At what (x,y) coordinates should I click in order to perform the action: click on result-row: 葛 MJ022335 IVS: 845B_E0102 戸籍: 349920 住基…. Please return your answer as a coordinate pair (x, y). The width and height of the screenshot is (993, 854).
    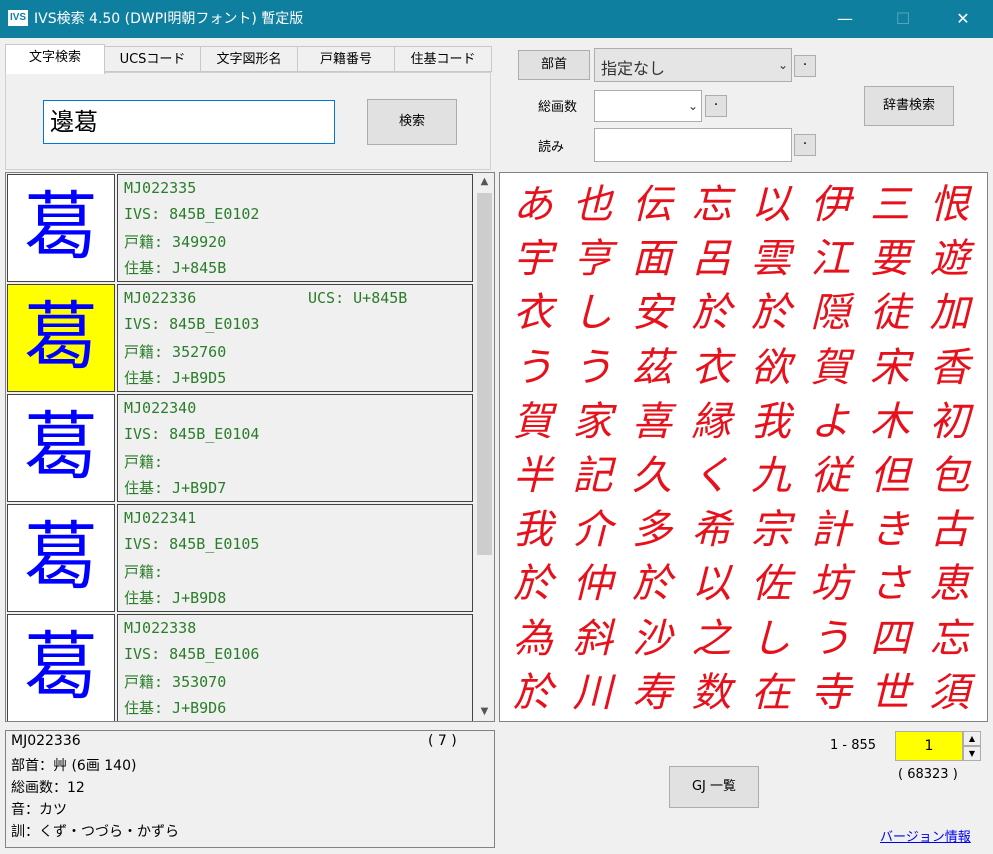
    Looking at the image, I should click on (240, 228).